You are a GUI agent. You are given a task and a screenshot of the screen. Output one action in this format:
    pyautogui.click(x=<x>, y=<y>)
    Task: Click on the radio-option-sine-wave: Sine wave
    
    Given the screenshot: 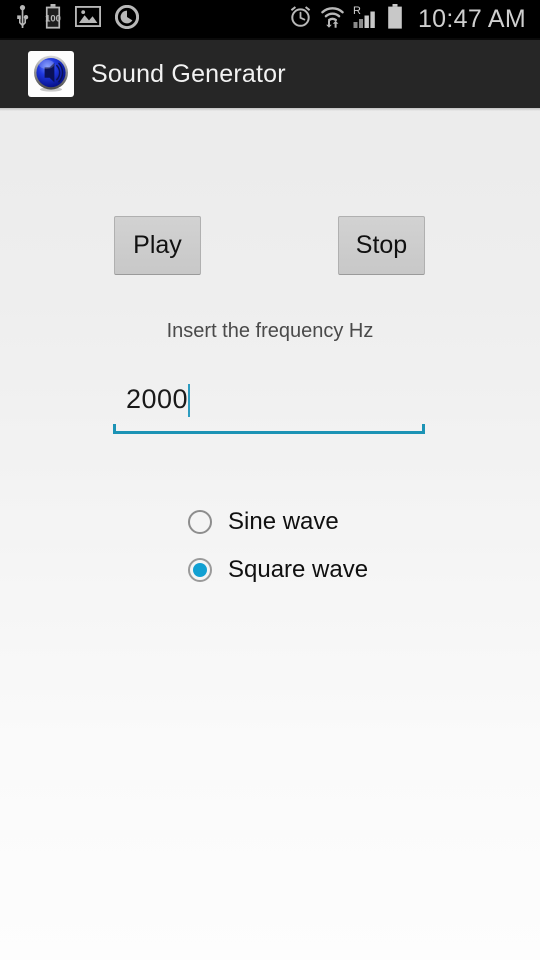 What is the action you would take?
    pyautogui.click(x=278, y=522)
    